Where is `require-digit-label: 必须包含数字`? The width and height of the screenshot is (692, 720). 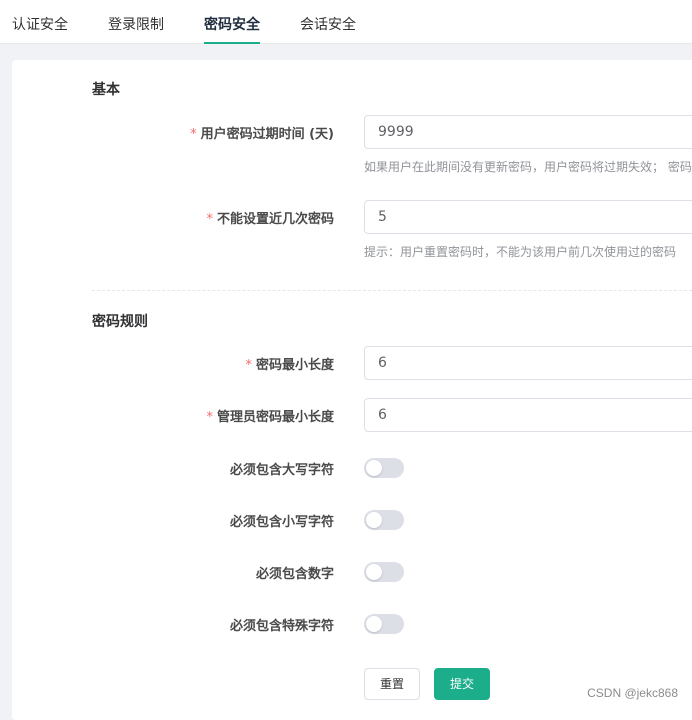 require-digit-label: 必须包含数字 is located at coordinates (294, 574).